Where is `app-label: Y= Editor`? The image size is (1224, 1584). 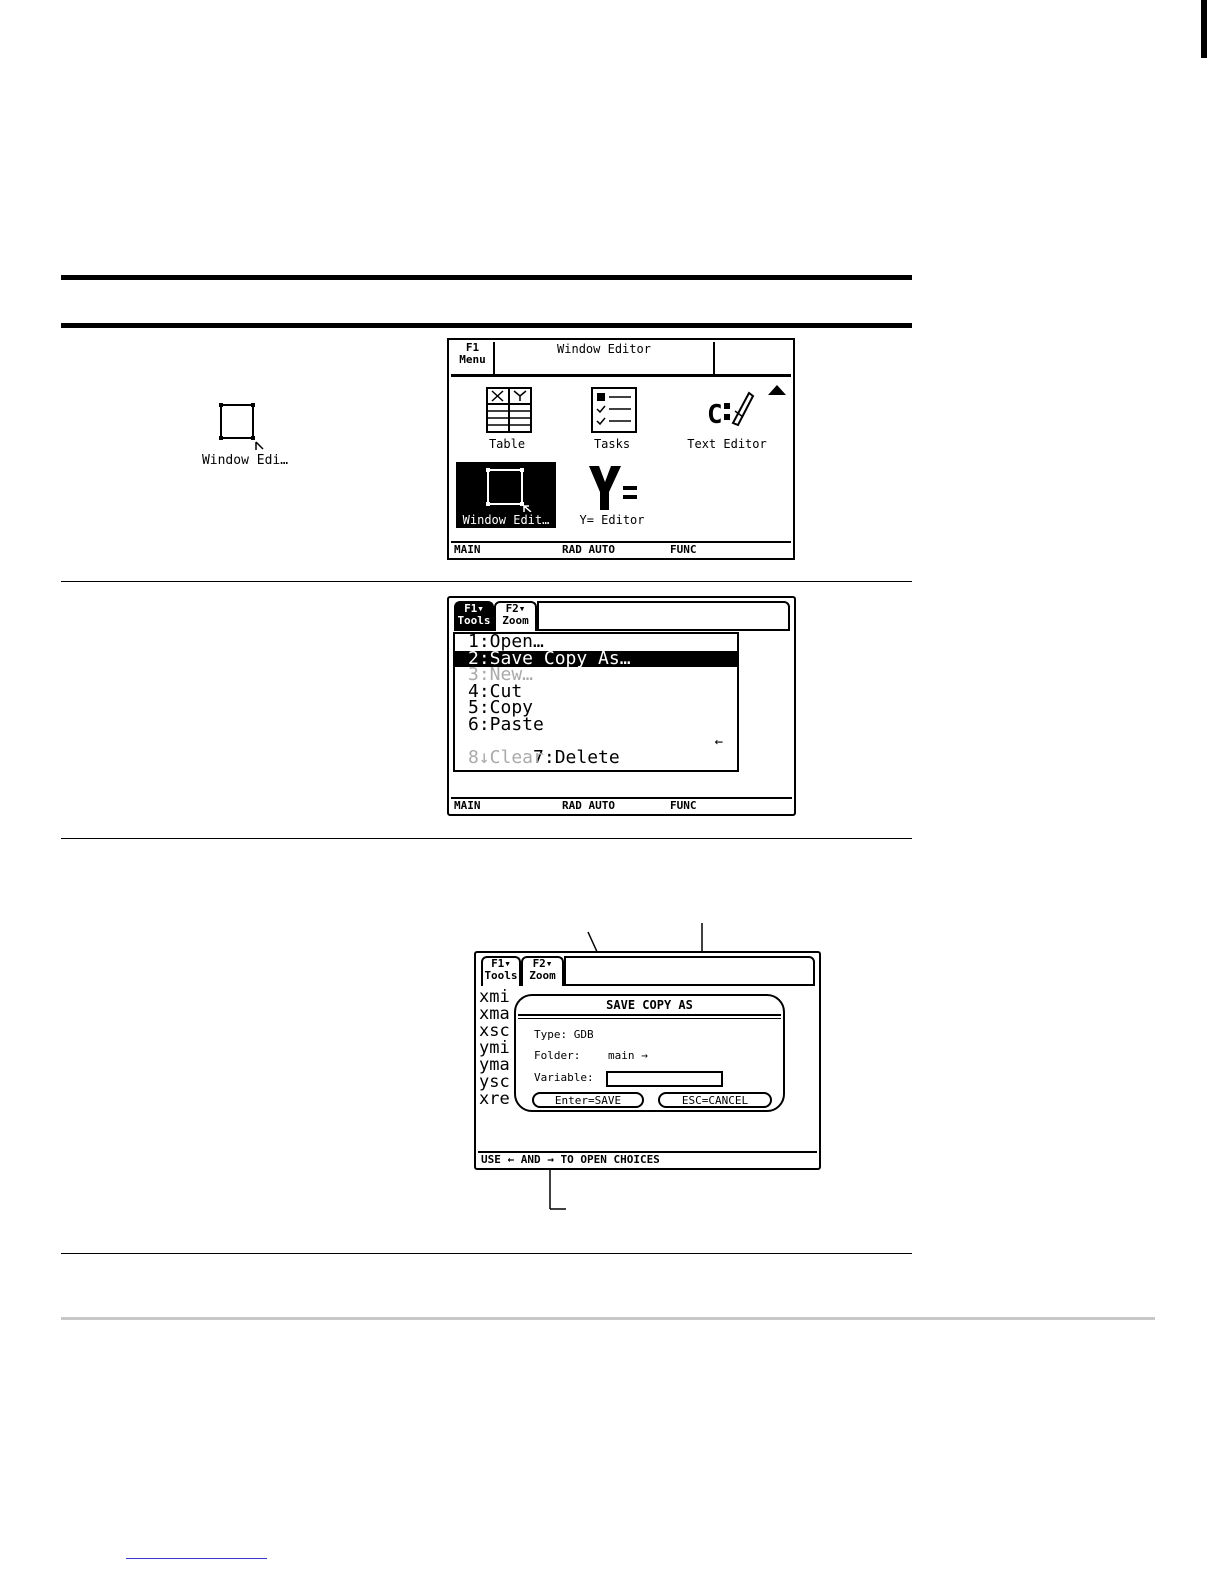
app-label: Y= Editor is located at coordinates (612, 520).